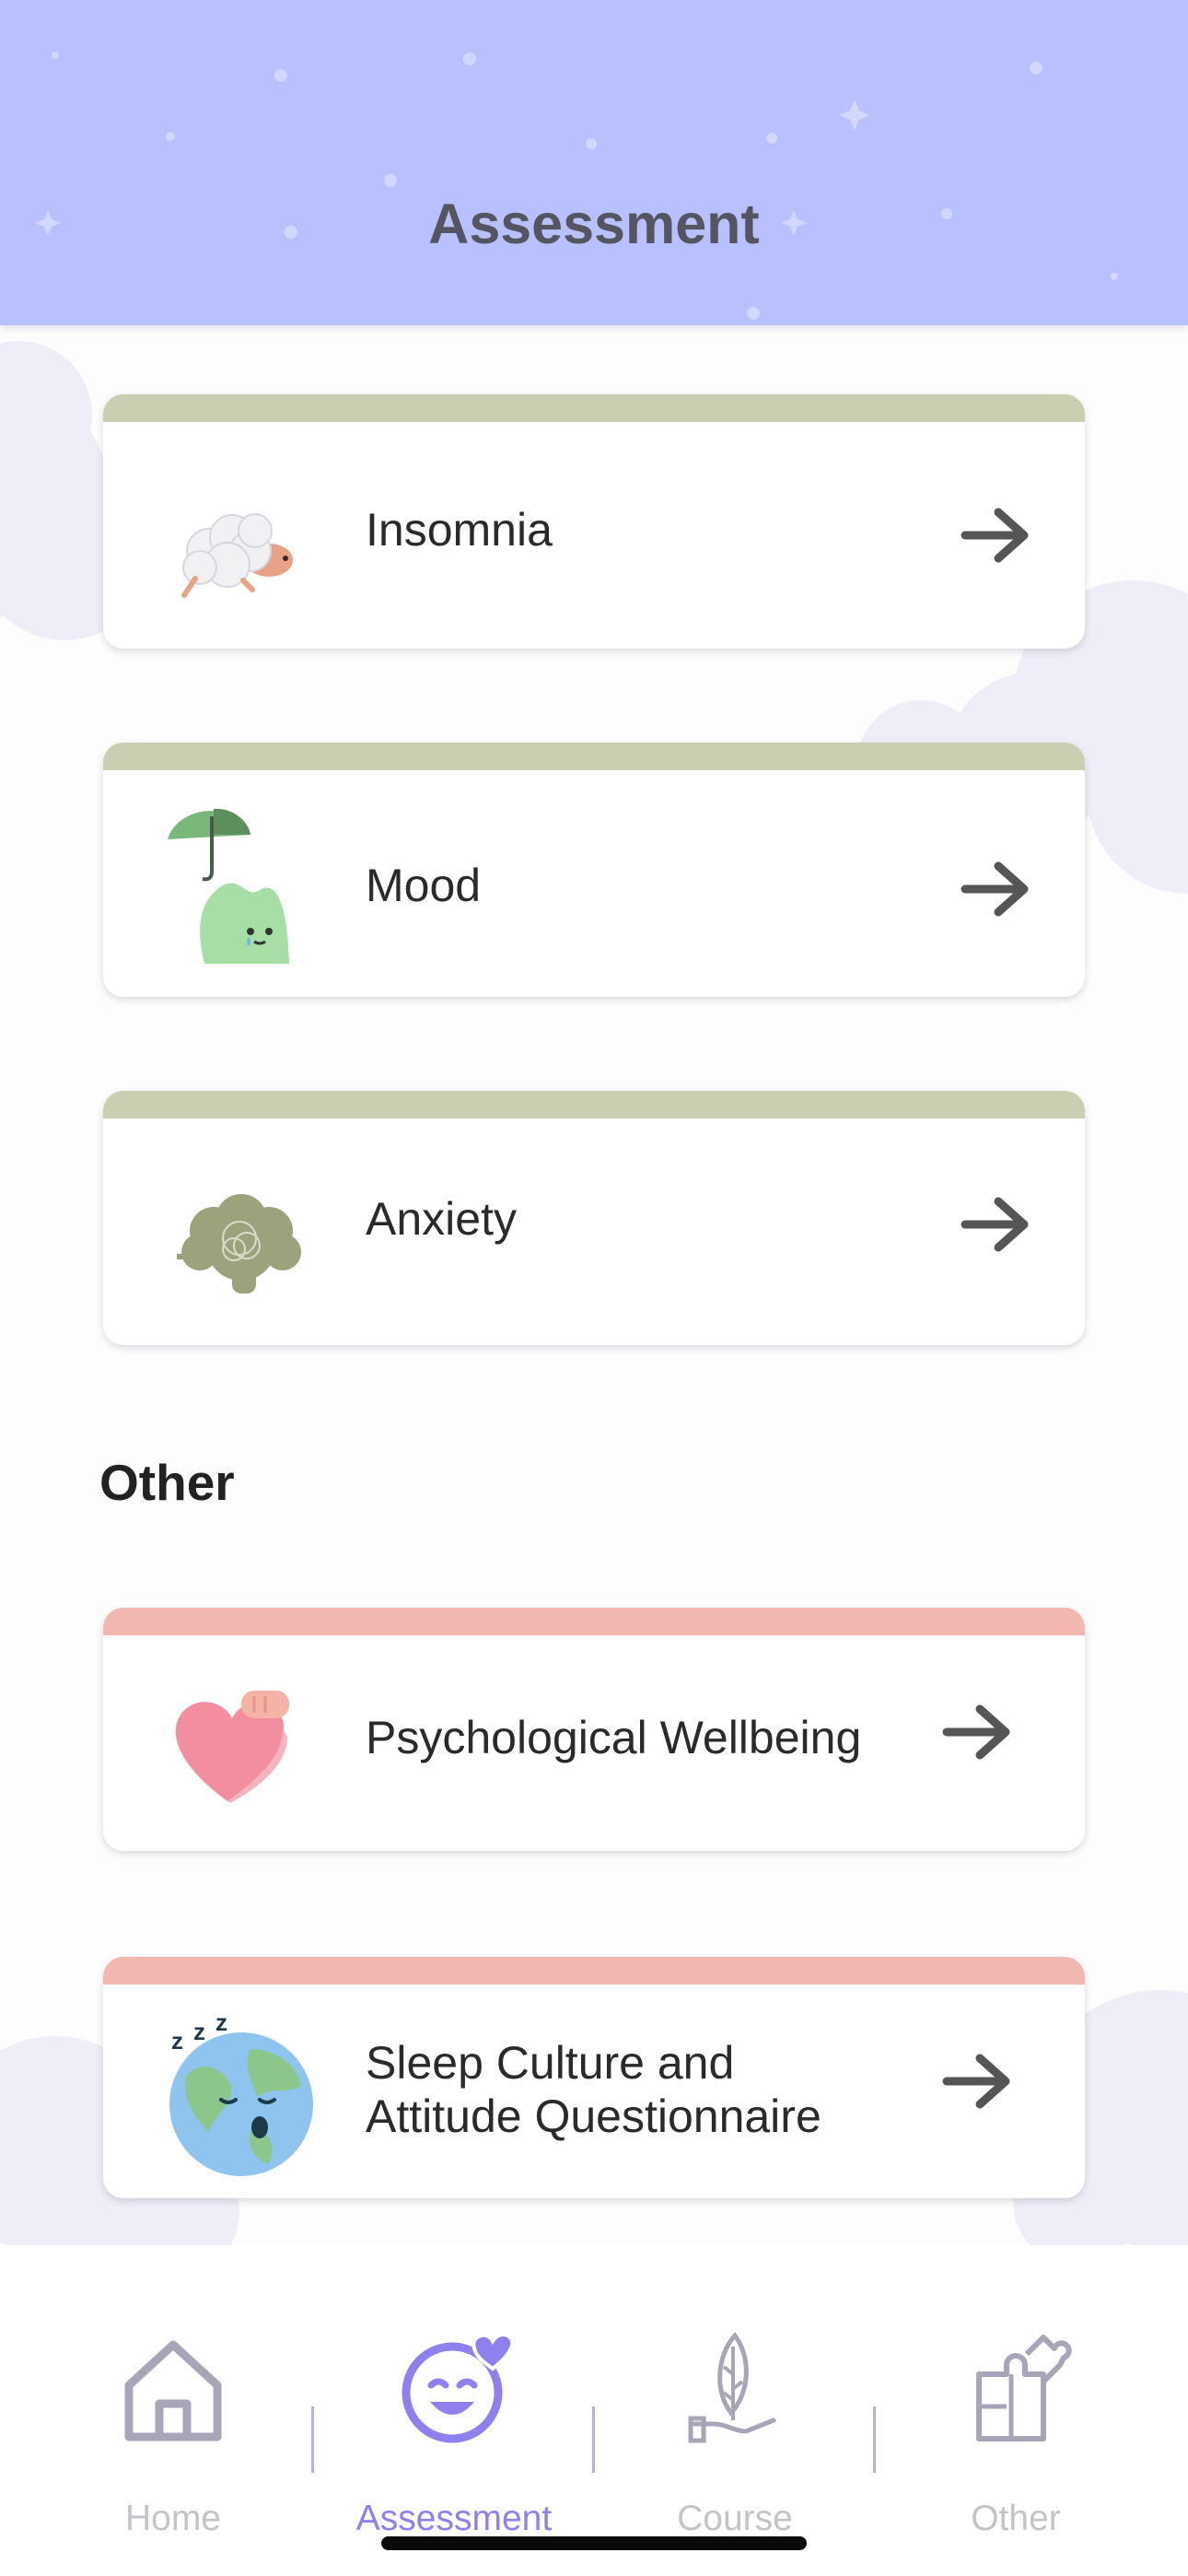 This screenshot has height=2576, width=1188. Describe the element at coordinates (614, 1737) in the screenshot. I see `card-label: Psychological Wellbeing` at that location.